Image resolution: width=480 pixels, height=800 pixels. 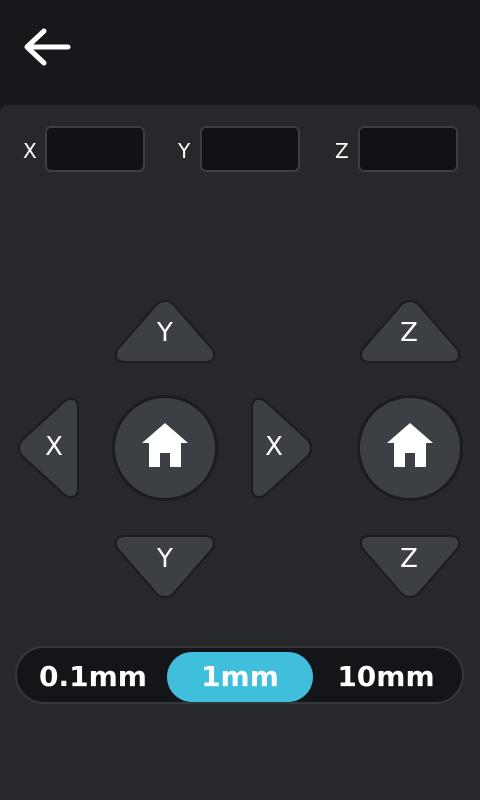 I want to click on jog-y-plus-button: Y, so click(x=165, y=332).